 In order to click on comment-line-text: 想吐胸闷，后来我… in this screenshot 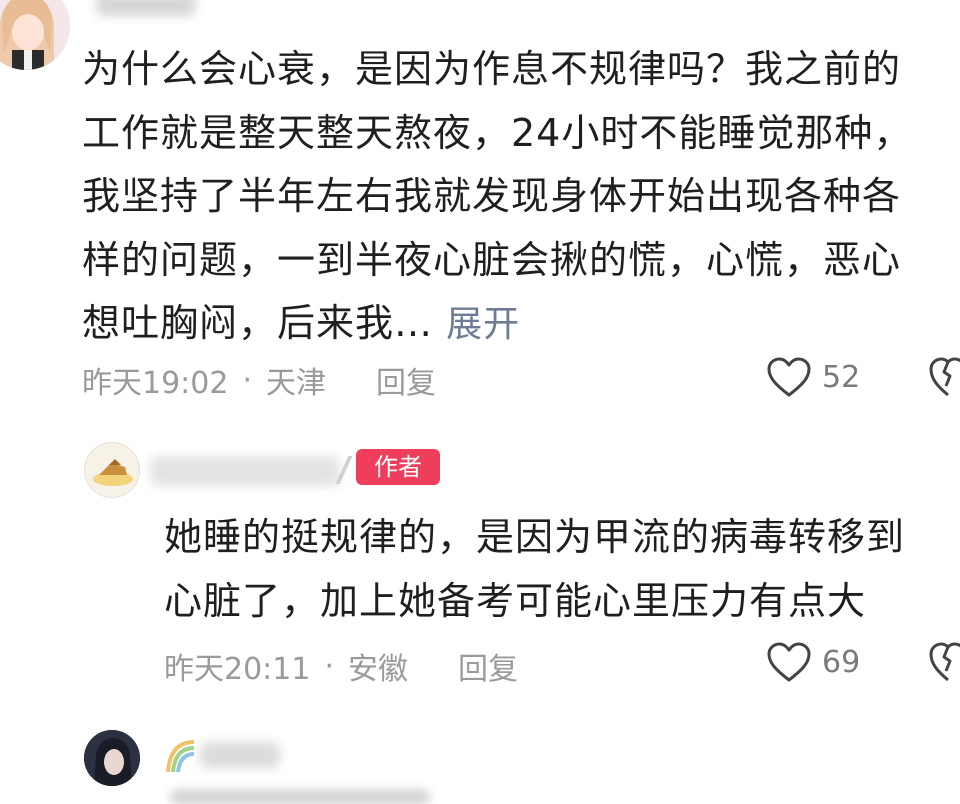, I will do `click(258, 323)`.